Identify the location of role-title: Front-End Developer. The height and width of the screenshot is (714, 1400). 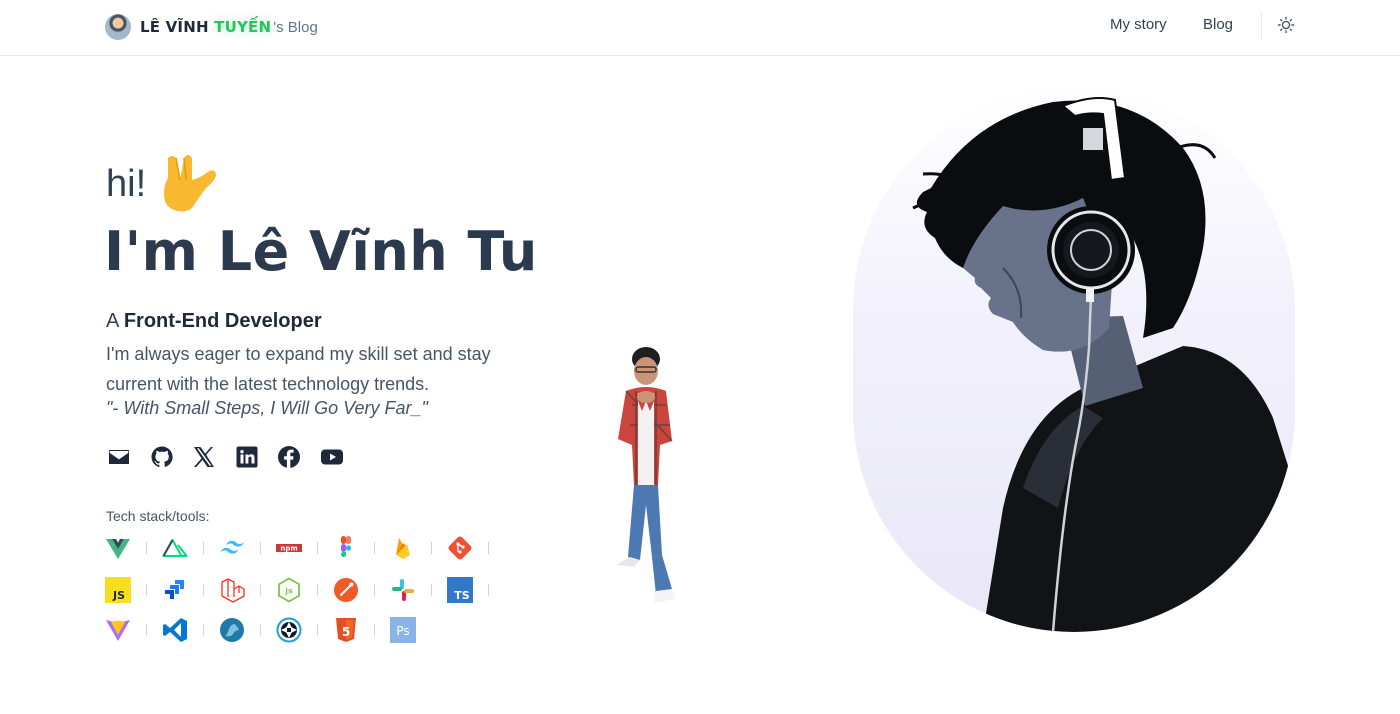
(222, 321).